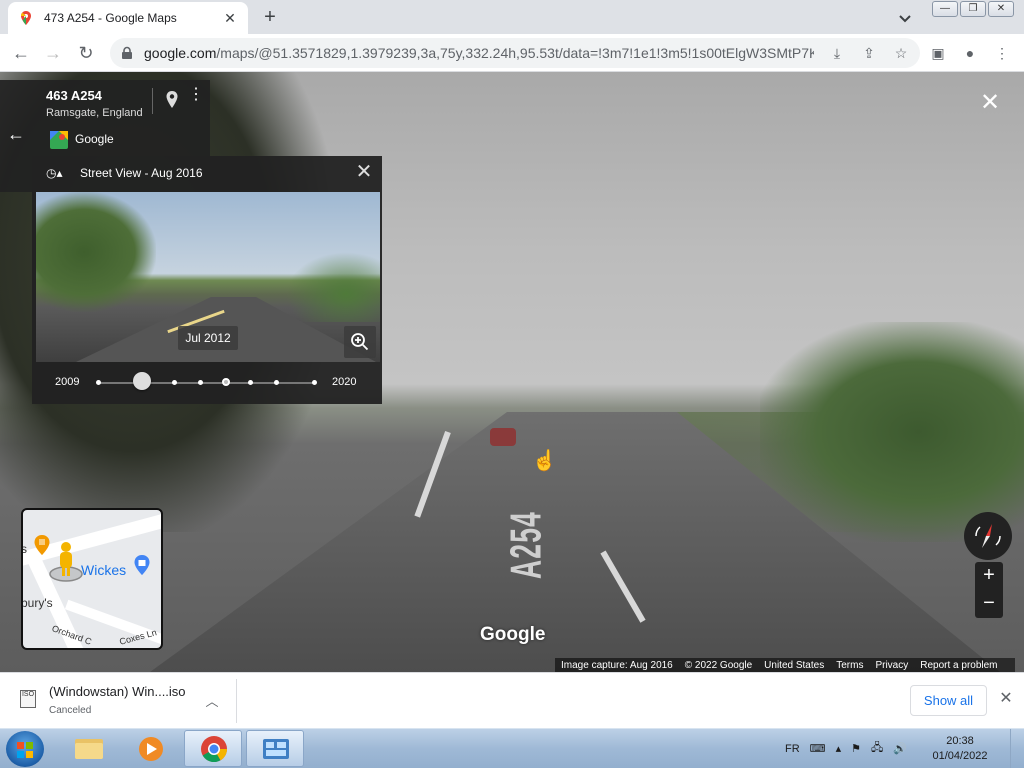 The height and width of the screenshot is (768, 1024). I want to click on start-button, so click(25, 749).